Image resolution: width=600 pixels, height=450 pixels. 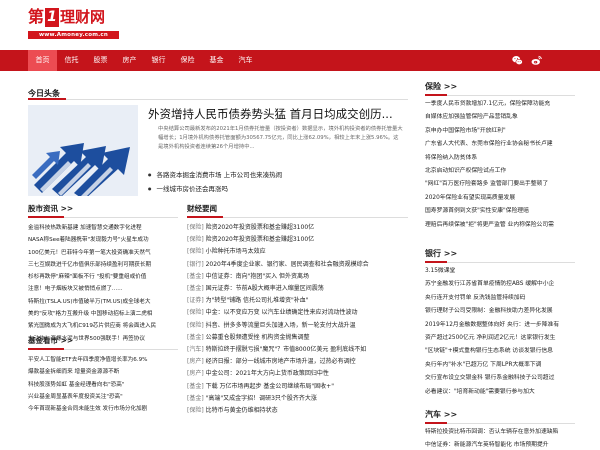 I want to click on table-row: [房产] 中金公司：2021年大方向上货币政策回归中性, so click(x=297, y=374).